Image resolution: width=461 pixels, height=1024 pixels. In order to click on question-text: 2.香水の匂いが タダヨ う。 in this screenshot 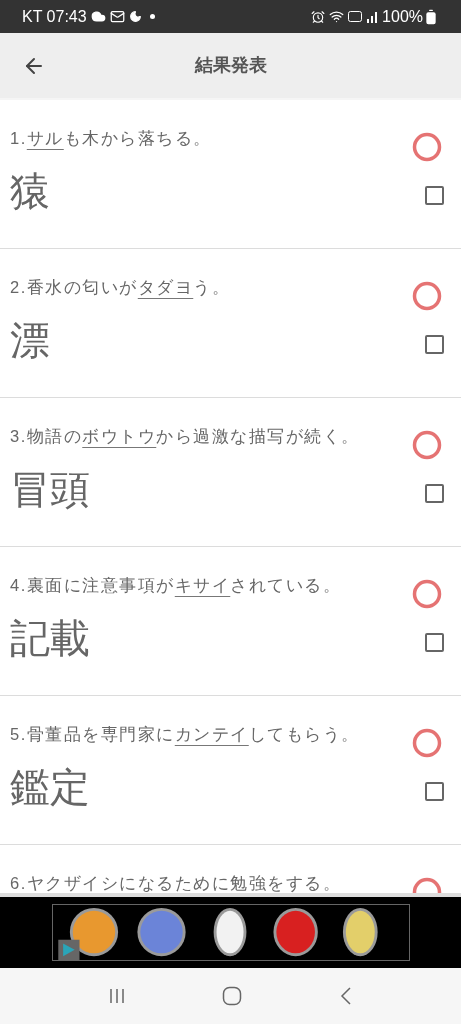, I will do `click(120, 287)`.